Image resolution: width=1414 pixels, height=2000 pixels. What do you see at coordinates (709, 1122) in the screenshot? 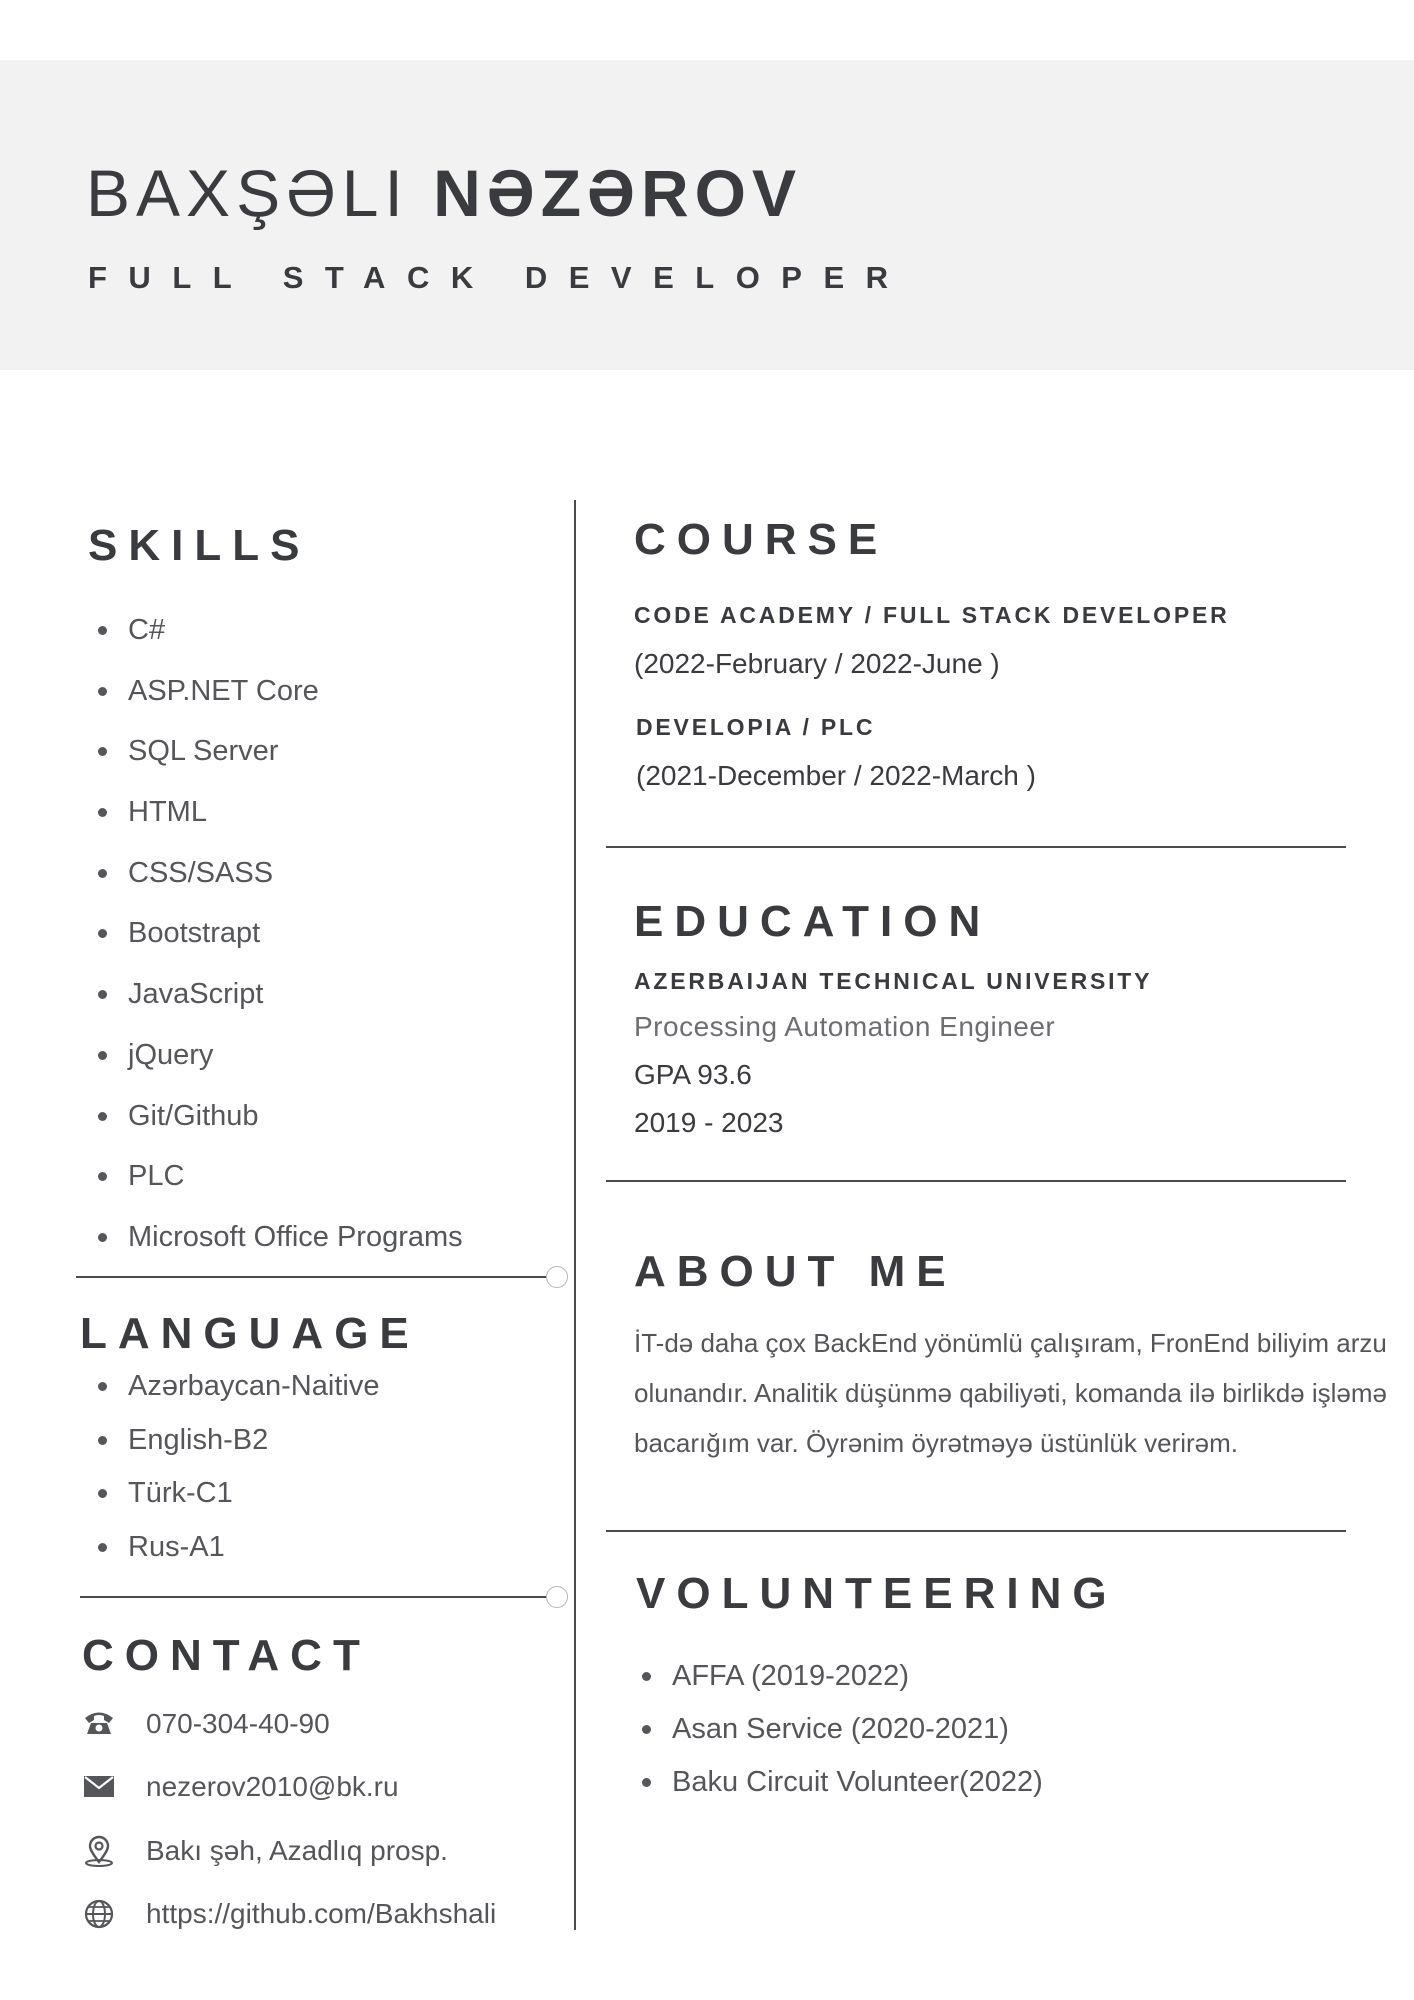
I see `education-years: 2019 - 2023` at bounding box center [709, 1122].